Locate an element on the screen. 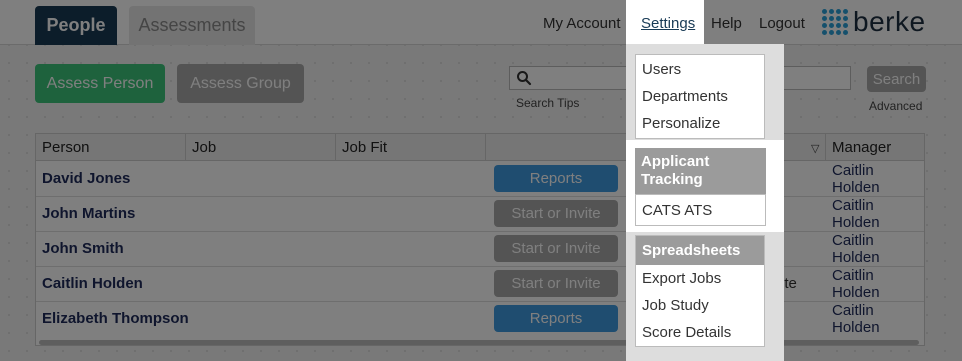 The width and height of the screenshot is (962, 361). applicant-tracking-spotlight: Applicant Tracking CATS ATS is located at coordinates (705, 186).